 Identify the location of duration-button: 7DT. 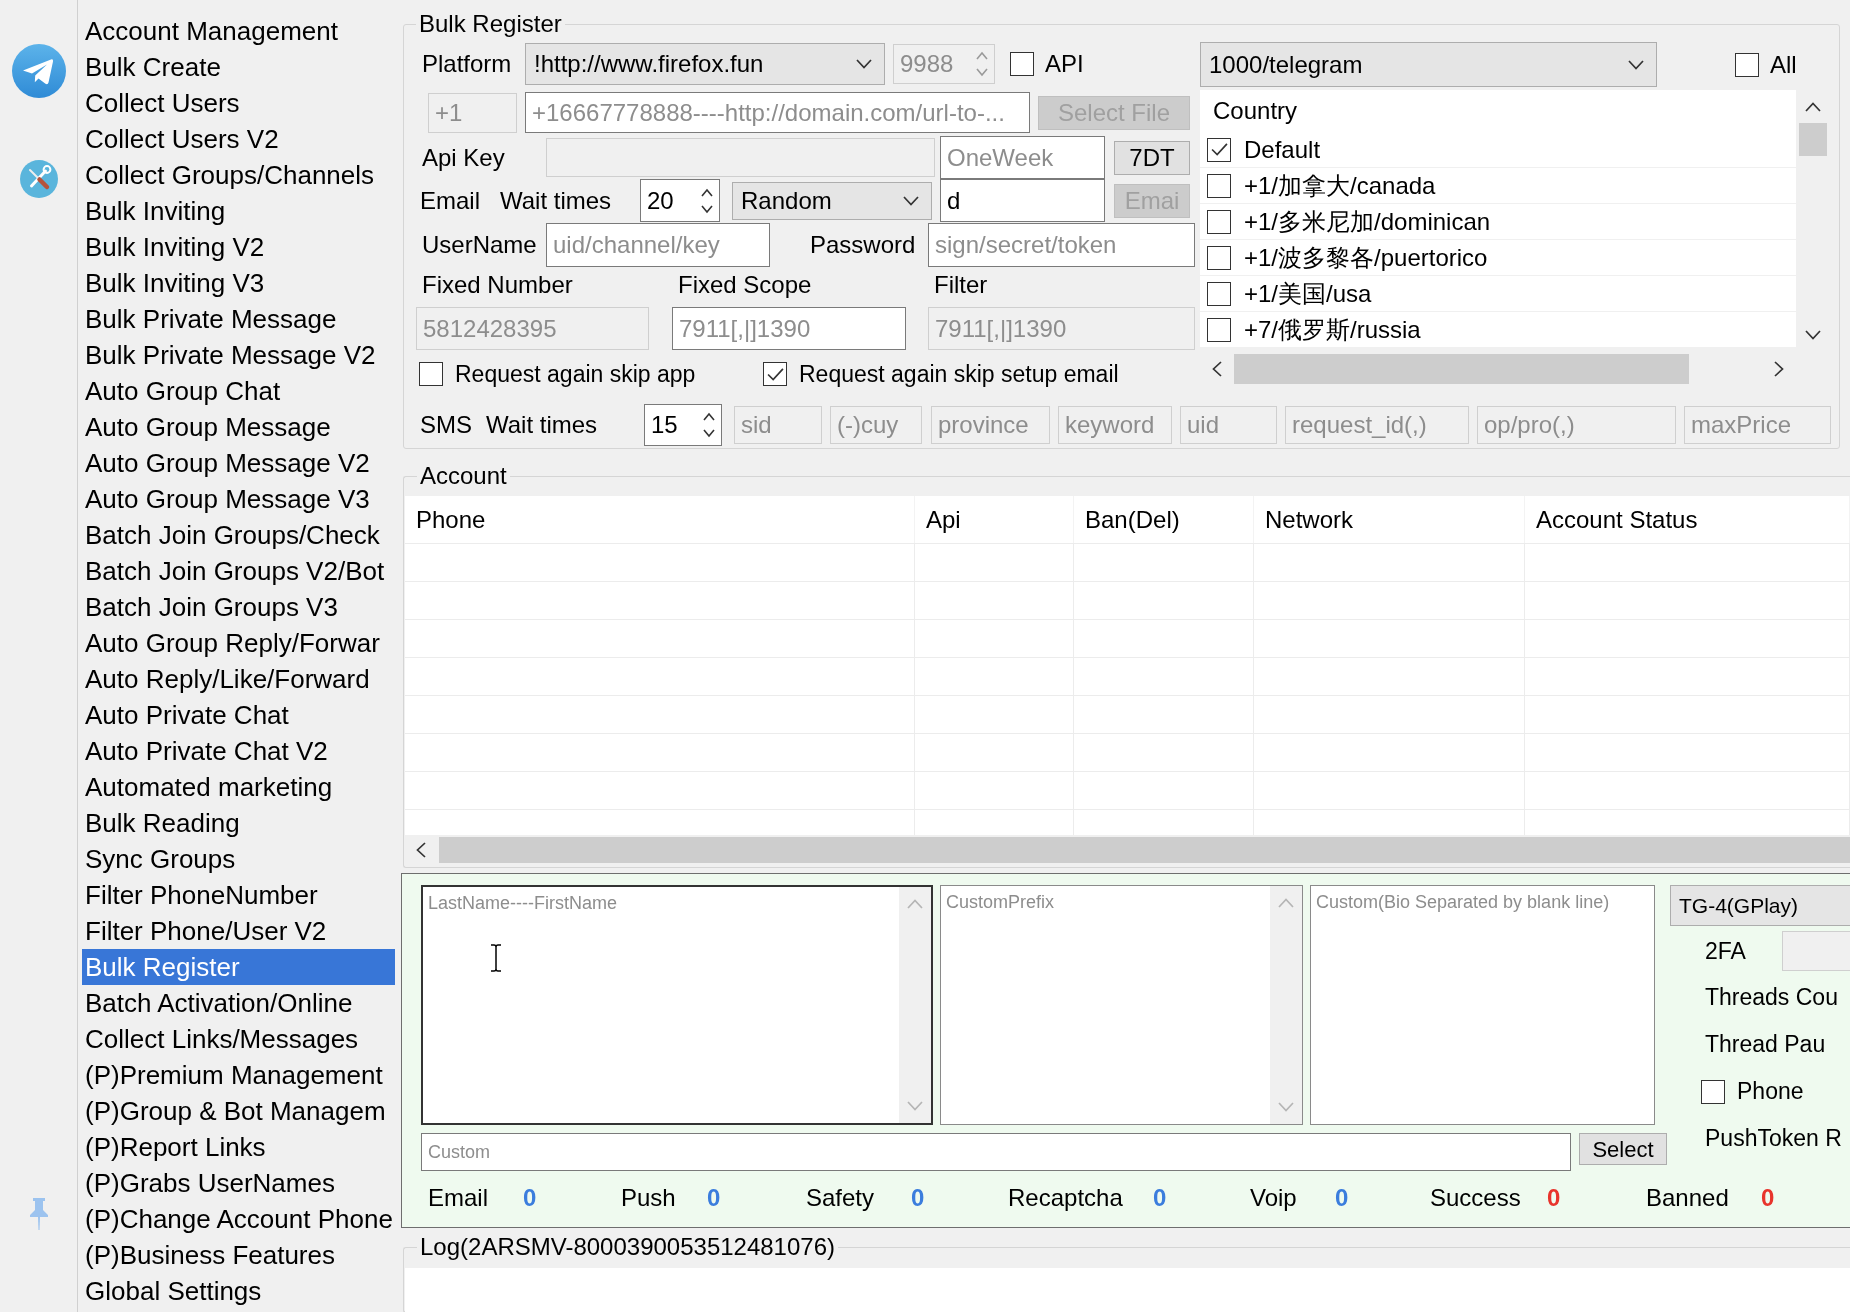
(1152, 157).